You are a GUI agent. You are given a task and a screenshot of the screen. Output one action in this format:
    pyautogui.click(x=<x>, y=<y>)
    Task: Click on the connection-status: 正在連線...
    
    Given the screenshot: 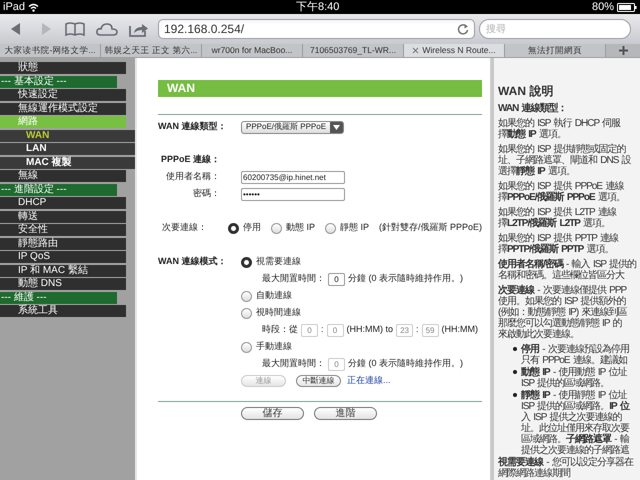 What is the action you would take?
    pyautogui.click(x=369, y=381)
    